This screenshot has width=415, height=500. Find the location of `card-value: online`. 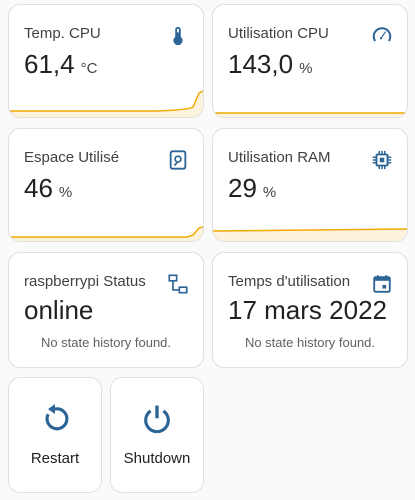

card-value: online is located at coordinates (59, 310).